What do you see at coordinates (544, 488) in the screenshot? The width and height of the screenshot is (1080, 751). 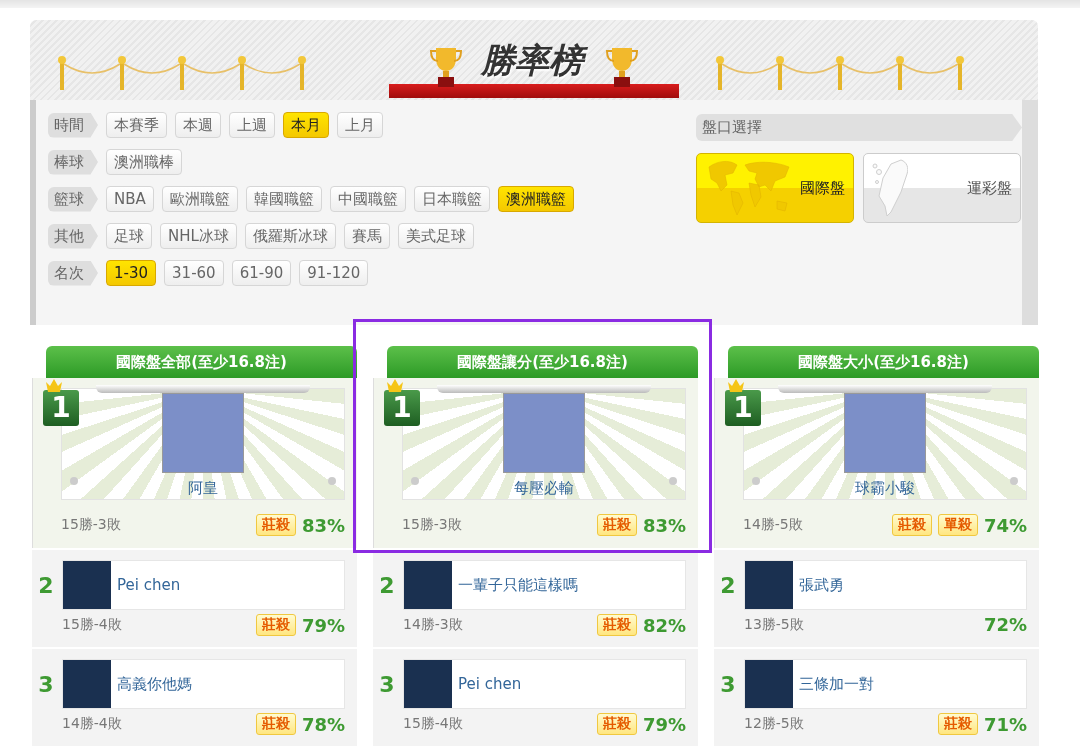 I see `user-name: 每壓必輸` at bounding box center [544, 488].